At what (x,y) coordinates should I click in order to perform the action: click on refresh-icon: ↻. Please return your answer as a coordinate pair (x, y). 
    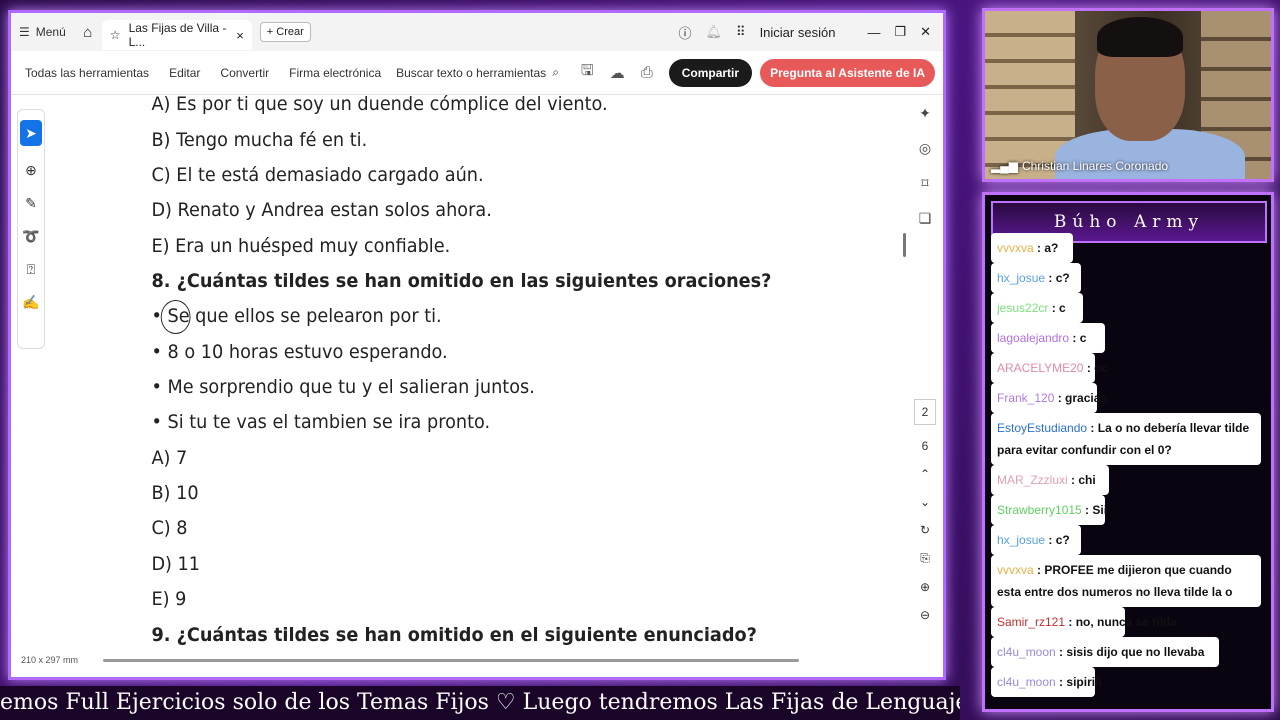
    Looking at the image, I should click on (925, 530).